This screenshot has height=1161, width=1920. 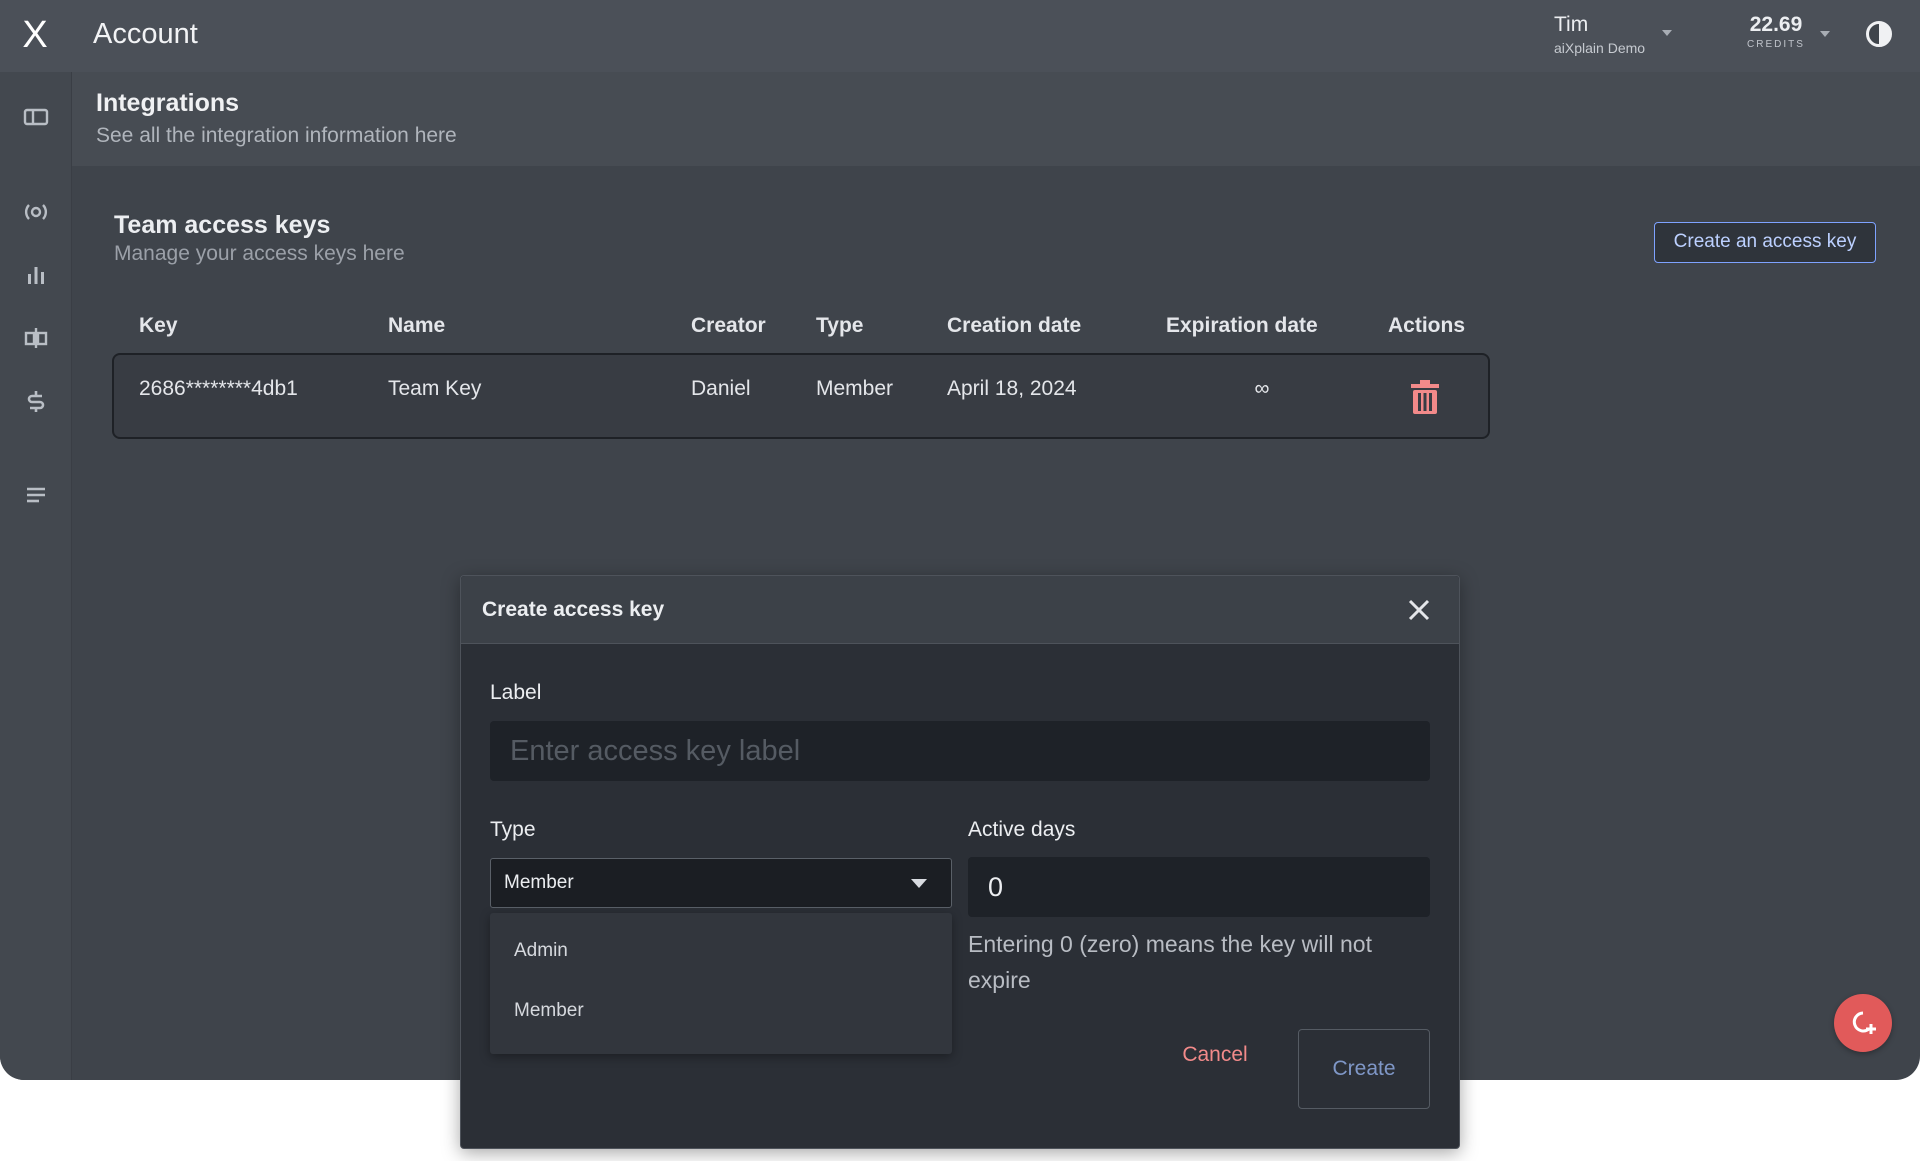 I want to click on credits-label: CREDITS, so click(x=1776, y=44).